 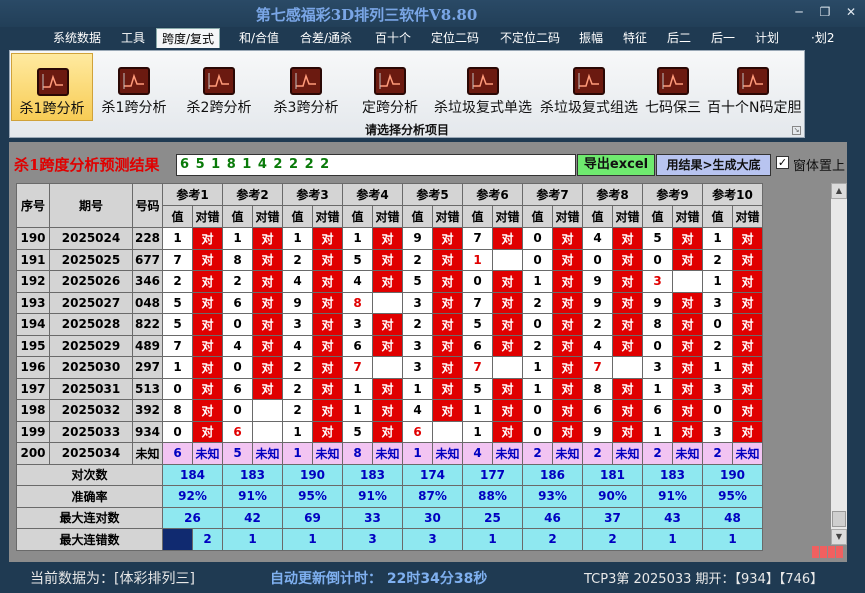 I want to click on ribbon-button-2: 杀2跨分析, so click(x=219, y=87).